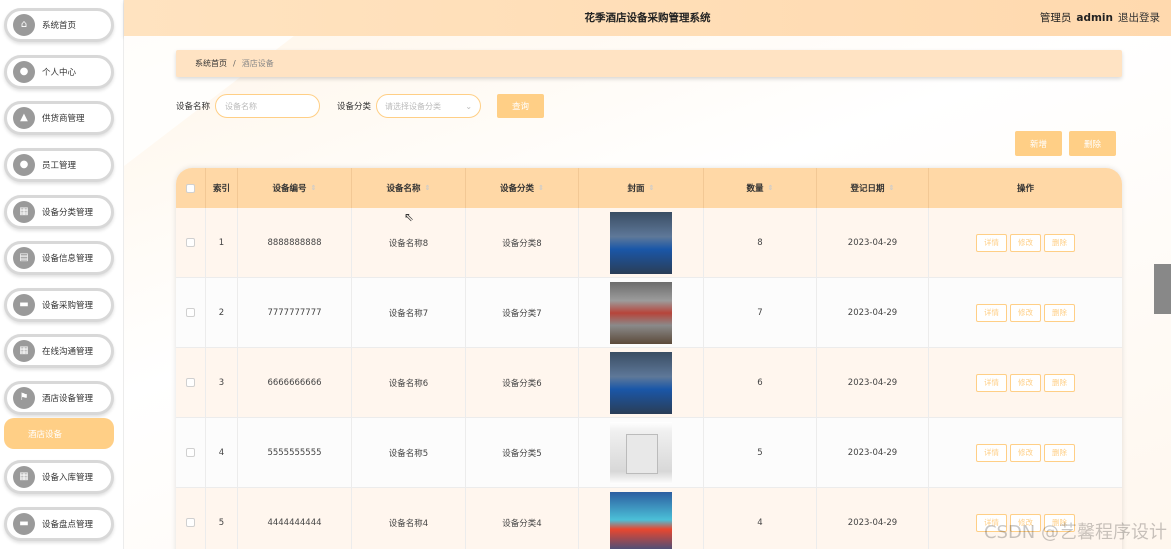  What do you see at coordinates (211, 63) in the screenshot?
I see `breadcrumb-home: 系统首页` at bounding box center [211, 63].